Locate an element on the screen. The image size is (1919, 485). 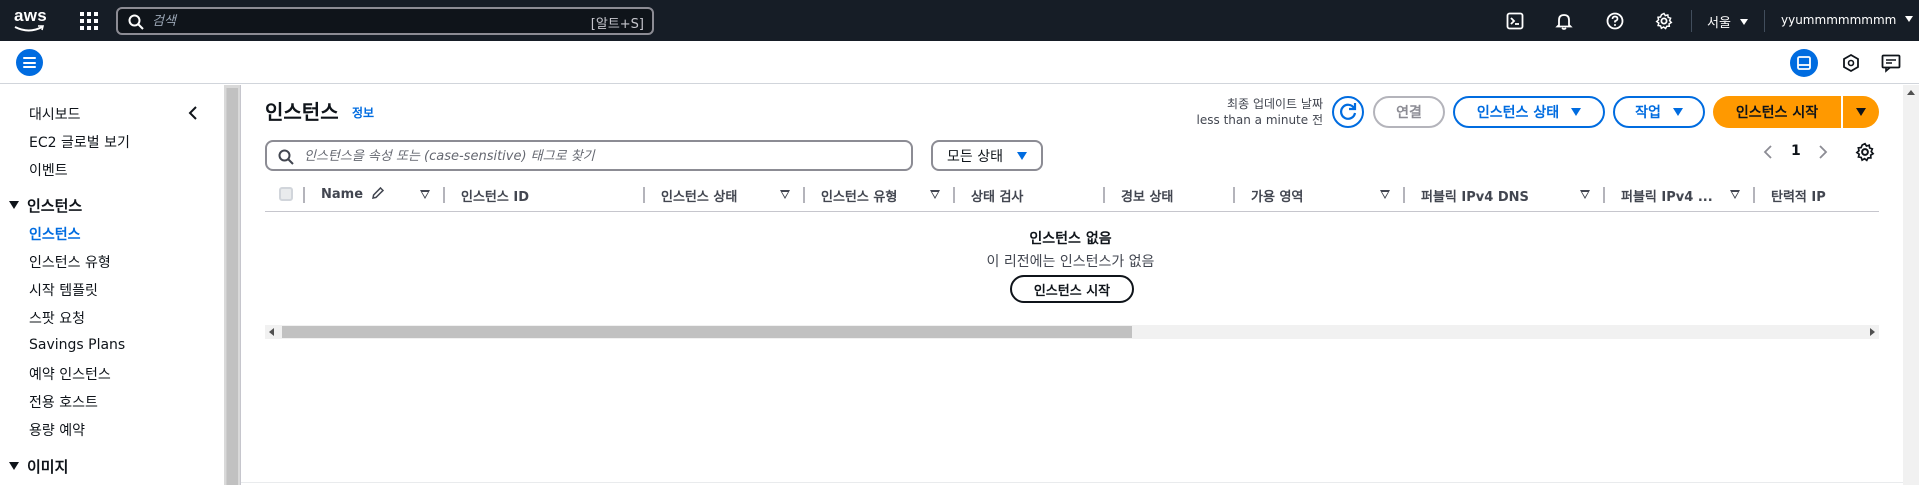
region-label: 서울 is located at coordinates (1719, 23).